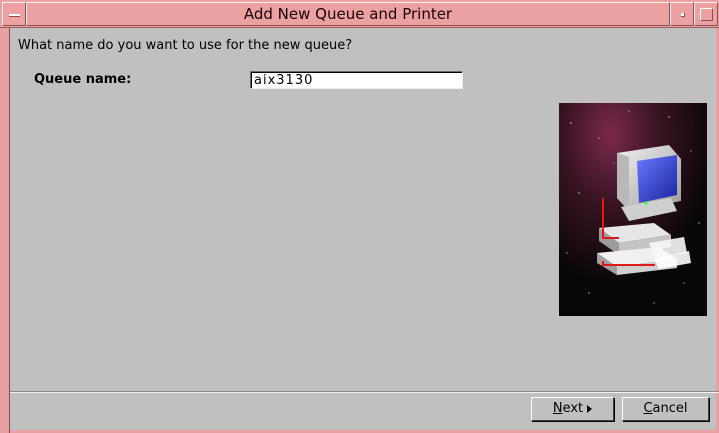 This screenshot has width=719, height=433. What do you see at coordinates (590, 408) in the screenshot?
I see `right-arrow-icon` at bounding box center [590, 408].